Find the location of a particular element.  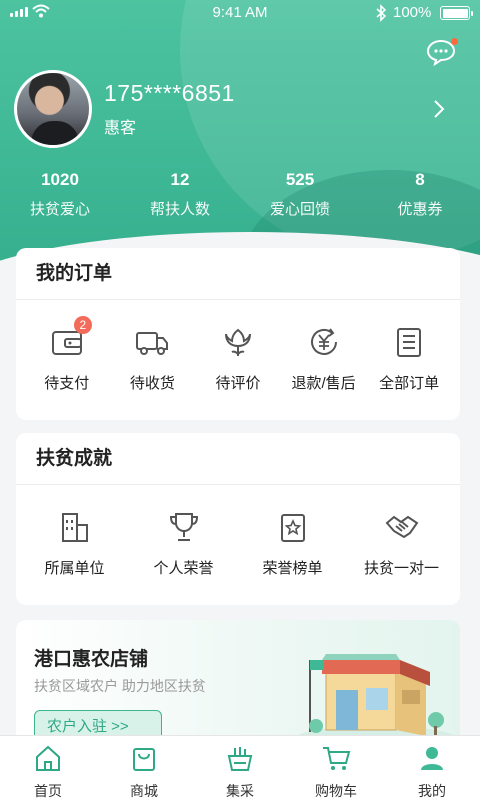

achievement-ranking: 荣誉榜单 is located at coordinates (292, 531).